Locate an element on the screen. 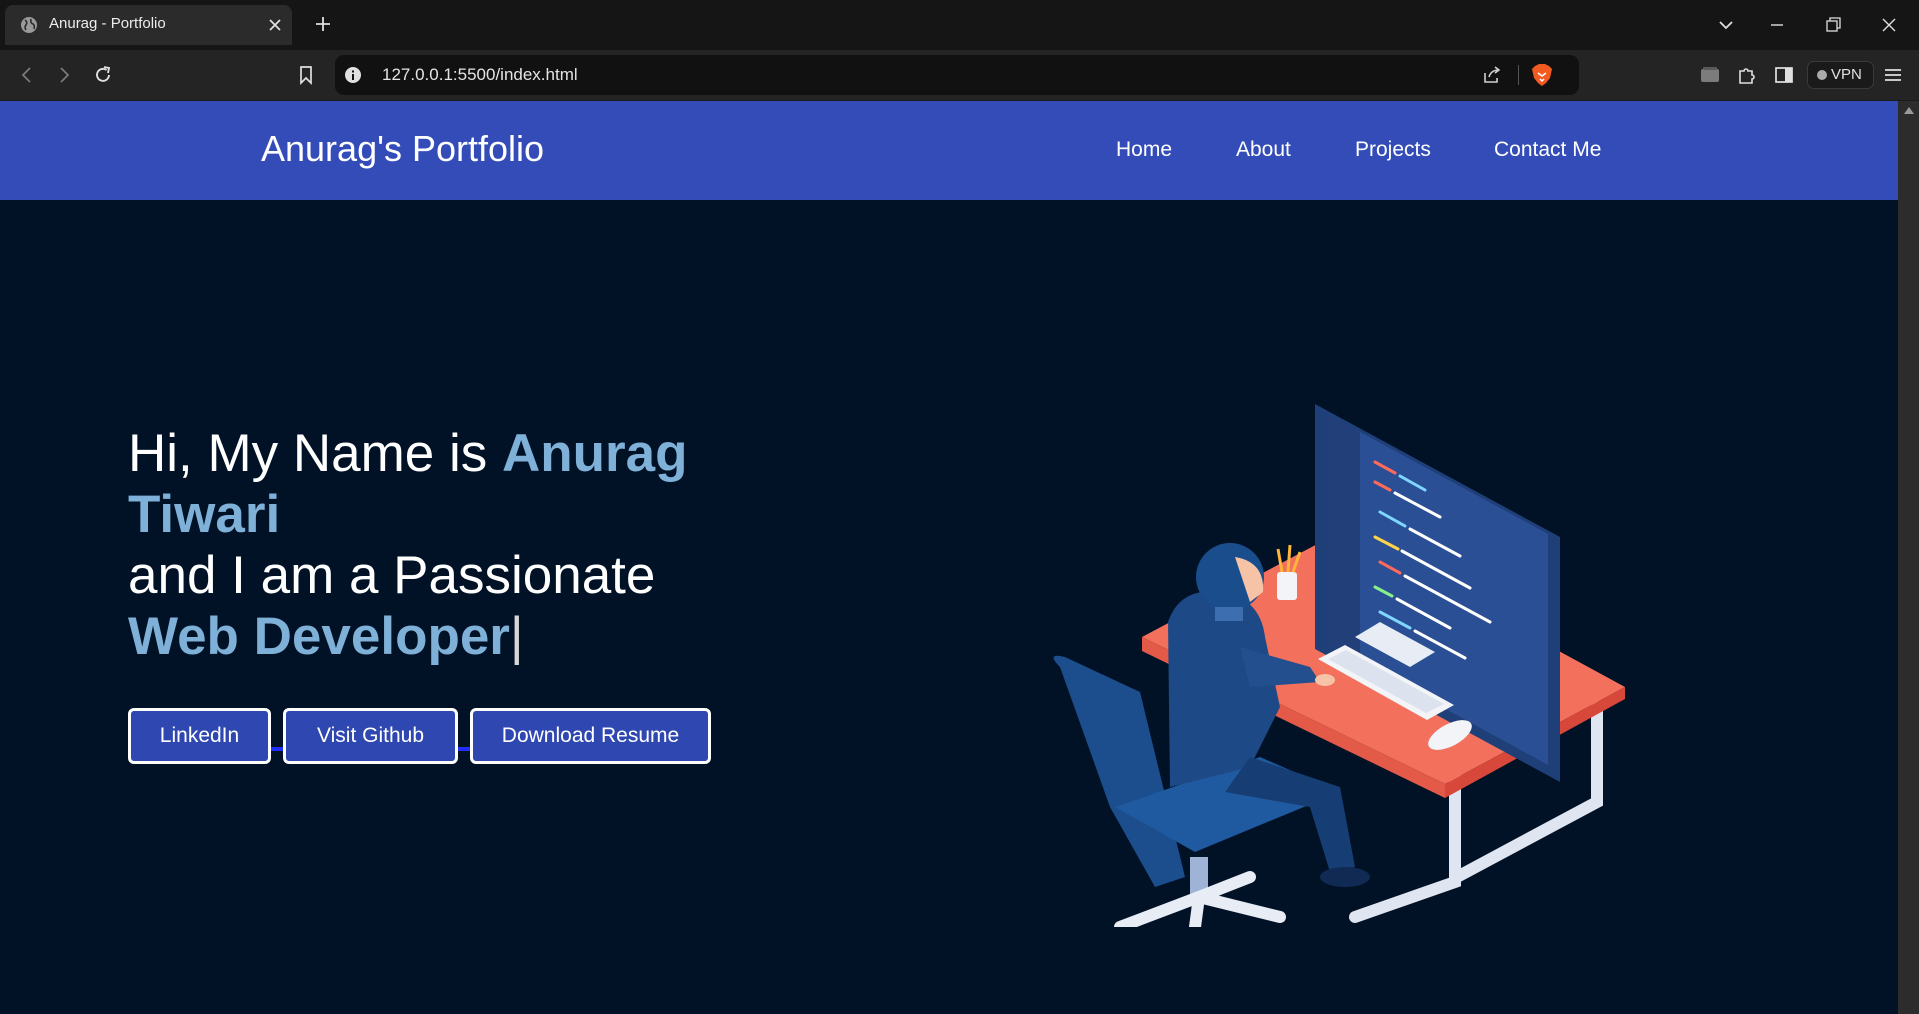 The image size is (1919, 1014). typing-cursor: | is located at coordinates (516, 636).